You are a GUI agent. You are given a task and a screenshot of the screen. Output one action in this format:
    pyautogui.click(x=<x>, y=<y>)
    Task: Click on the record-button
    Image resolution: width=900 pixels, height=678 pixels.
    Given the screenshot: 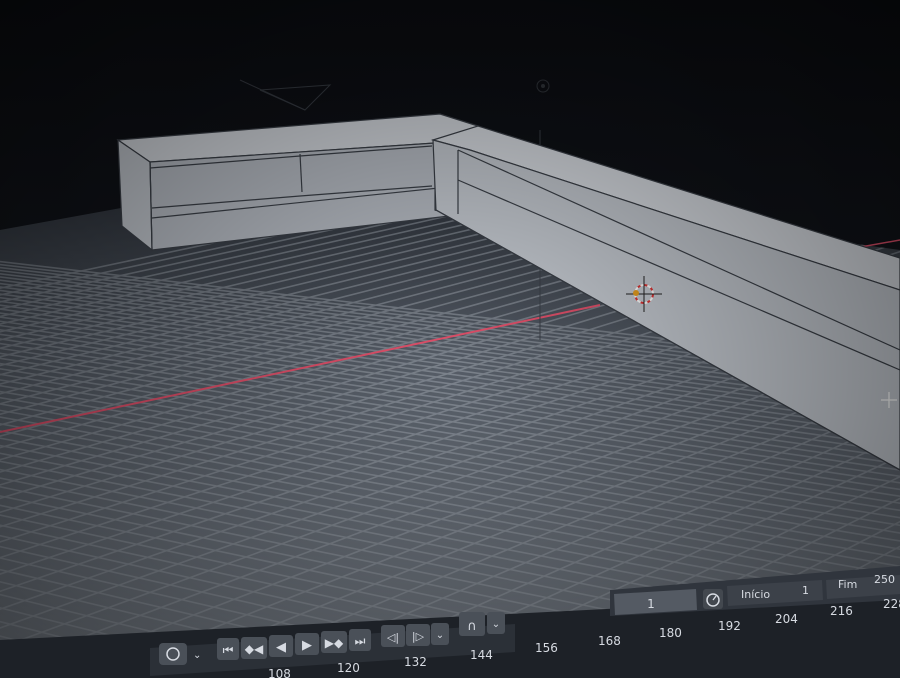 What is the action you would take?
    pyautogui.click(x=173, y=654)
    